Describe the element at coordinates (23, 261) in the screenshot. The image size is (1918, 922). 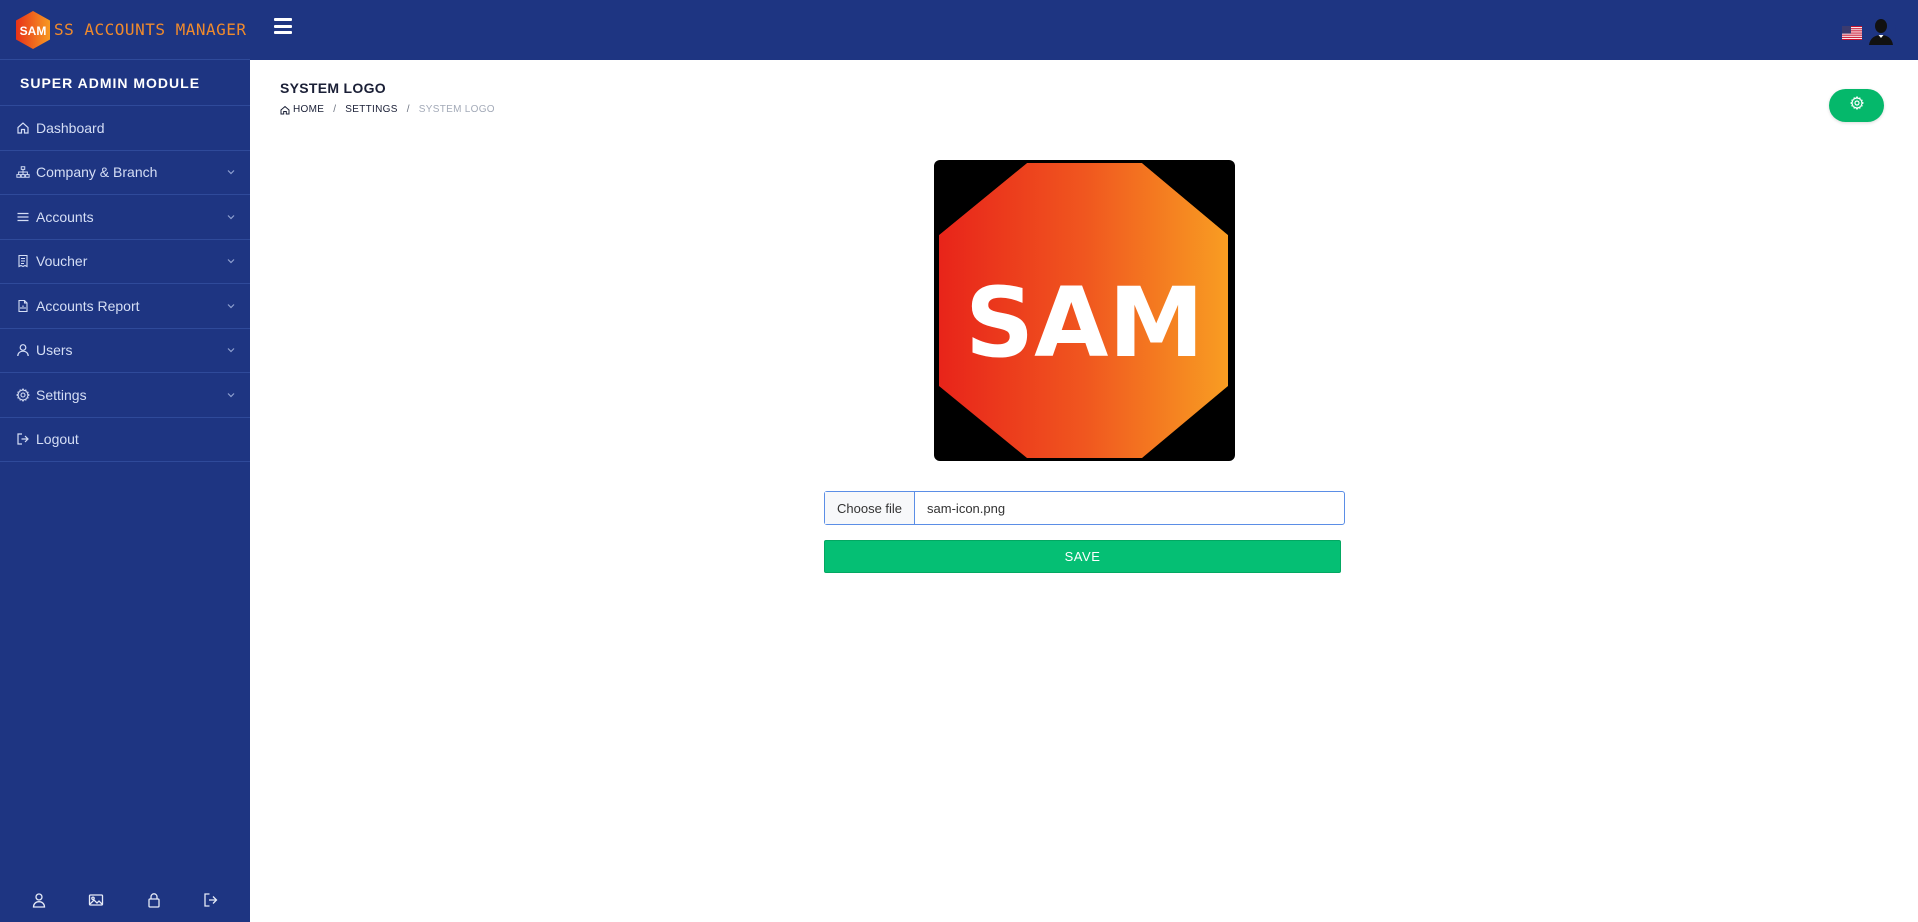
I see `receipt-icon` at that location.